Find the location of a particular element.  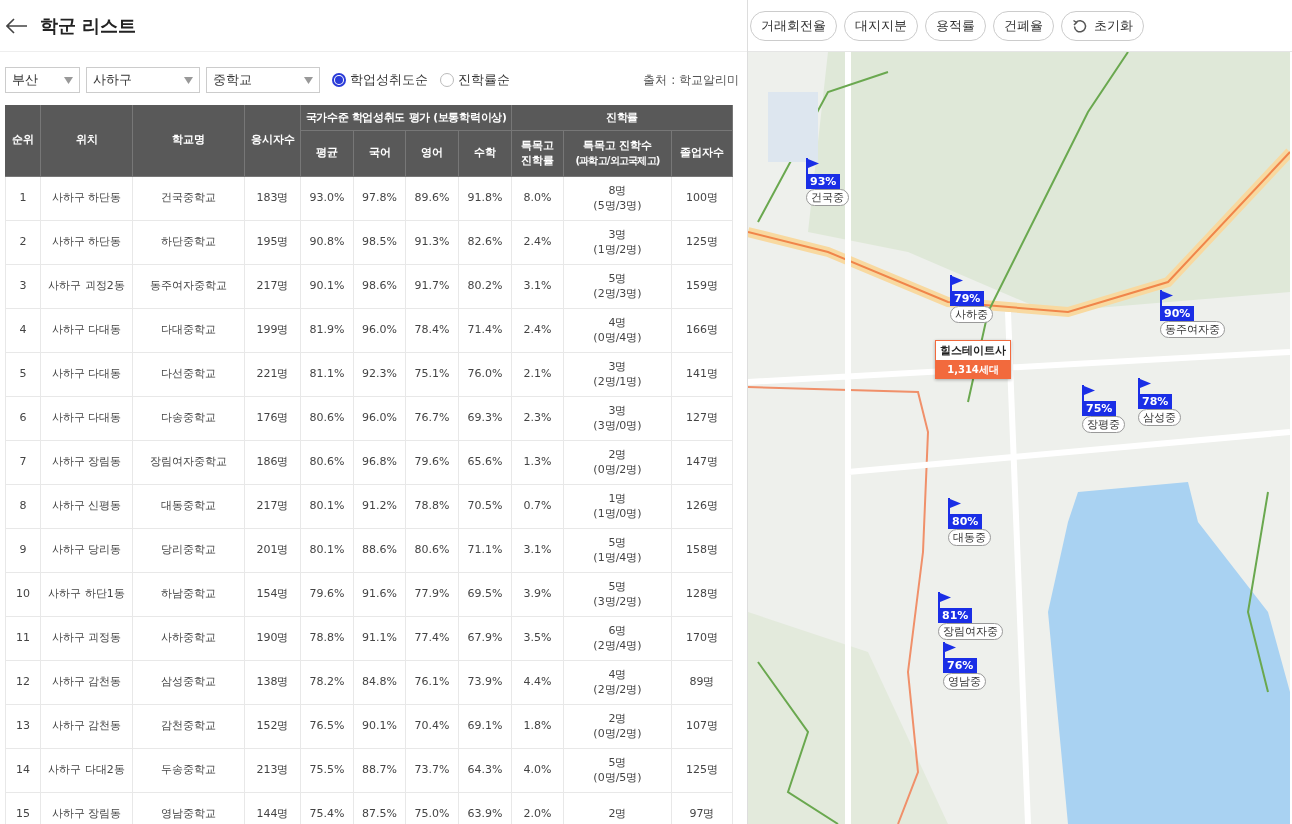

school-label: 동주여자중 is located at coordinates (1192, 329).